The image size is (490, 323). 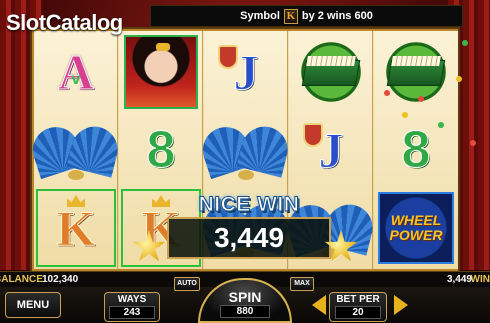 I want to click on message-prefix: Symbol, so click(x=260, y=16).